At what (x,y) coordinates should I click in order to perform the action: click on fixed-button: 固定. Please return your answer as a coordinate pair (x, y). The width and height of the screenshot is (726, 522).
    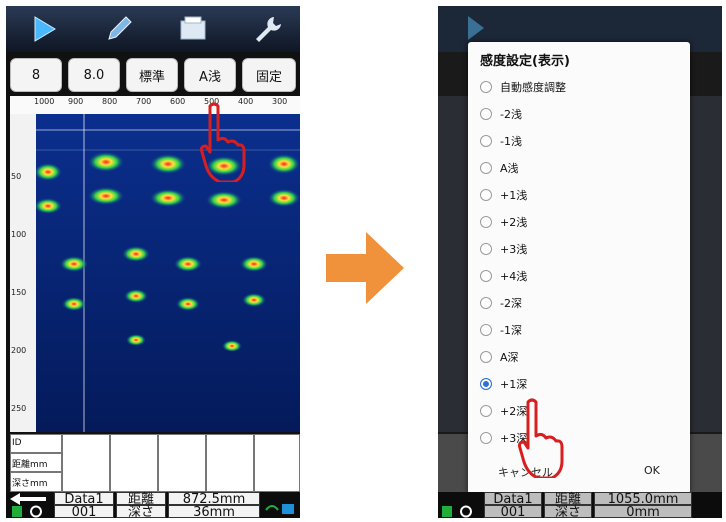
    Looking at the image, I should click on (269, 75).